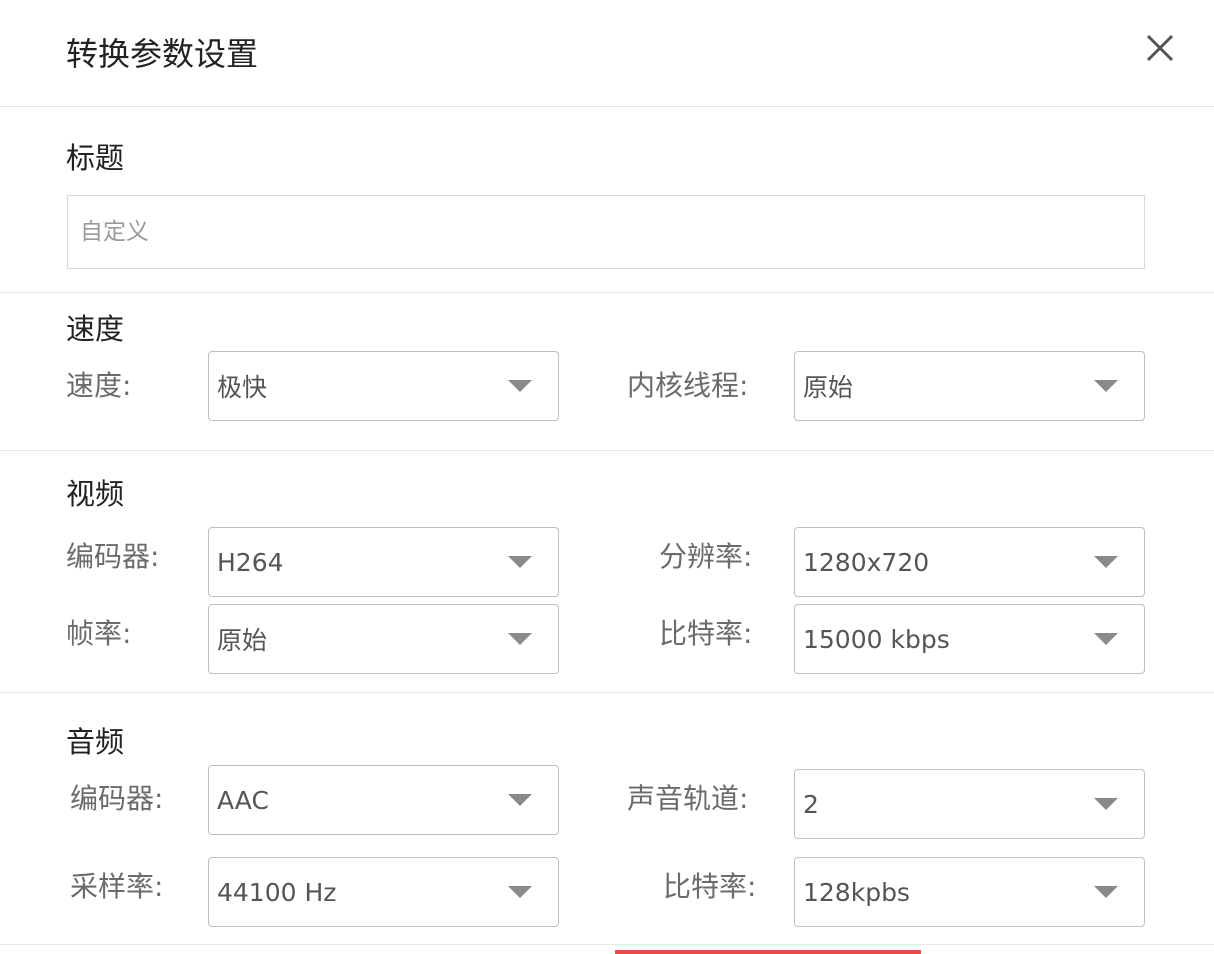 The image size is (1214, 954). Describe the element at coordinates (706, 633) in the screenshot. I see `video-bitrate-label: 比特率:` at that location.